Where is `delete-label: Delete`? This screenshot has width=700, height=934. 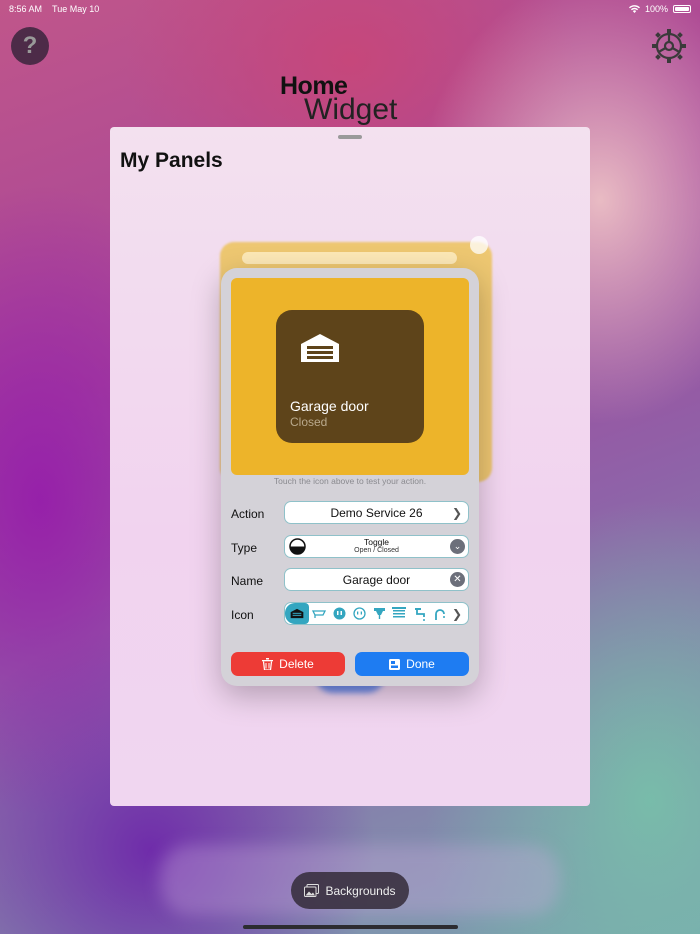 delete-label: Delete is located at coordinates (296, 664).